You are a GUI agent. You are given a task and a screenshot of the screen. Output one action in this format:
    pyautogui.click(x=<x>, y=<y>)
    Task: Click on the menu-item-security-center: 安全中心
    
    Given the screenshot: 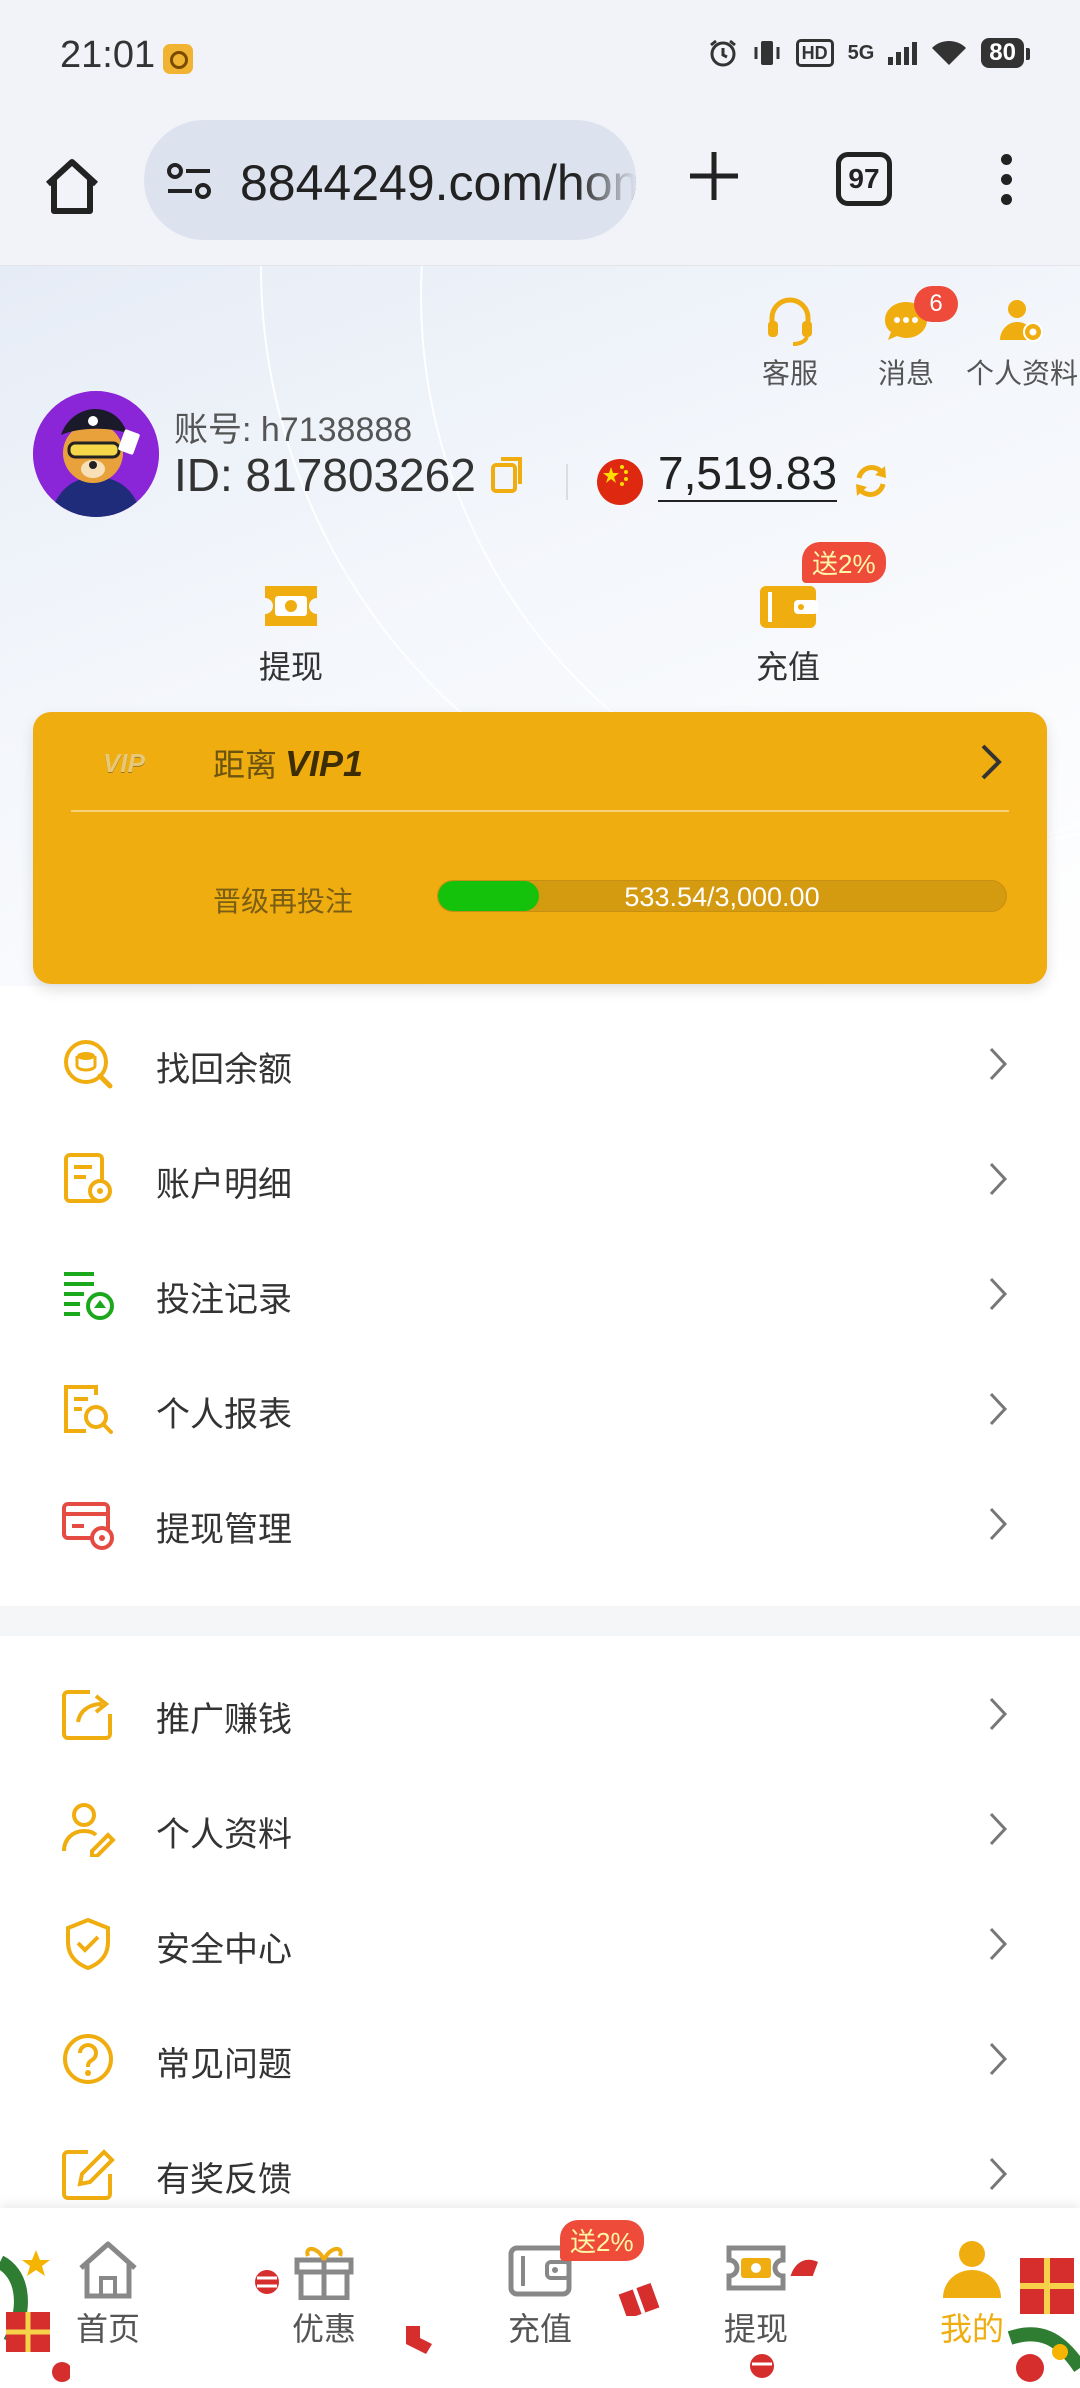 What is the action you would take?
    pyautogui.click(x=540, y=1943)
    